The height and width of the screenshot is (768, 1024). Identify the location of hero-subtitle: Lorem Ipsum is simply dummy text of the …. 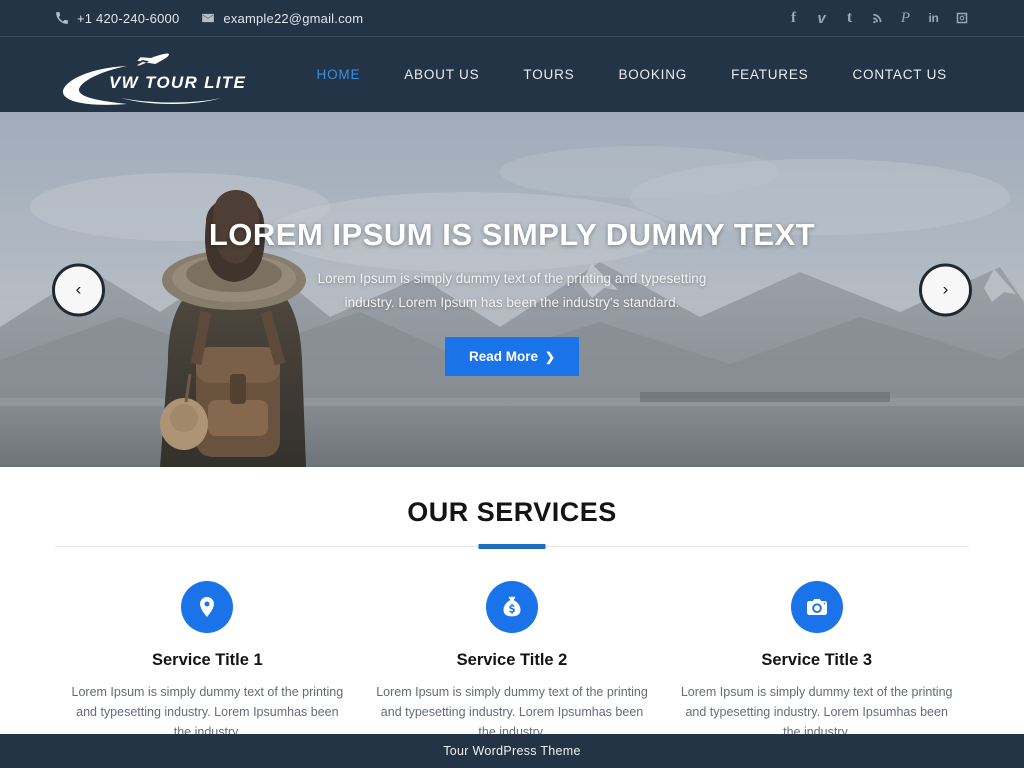
(512, 290).